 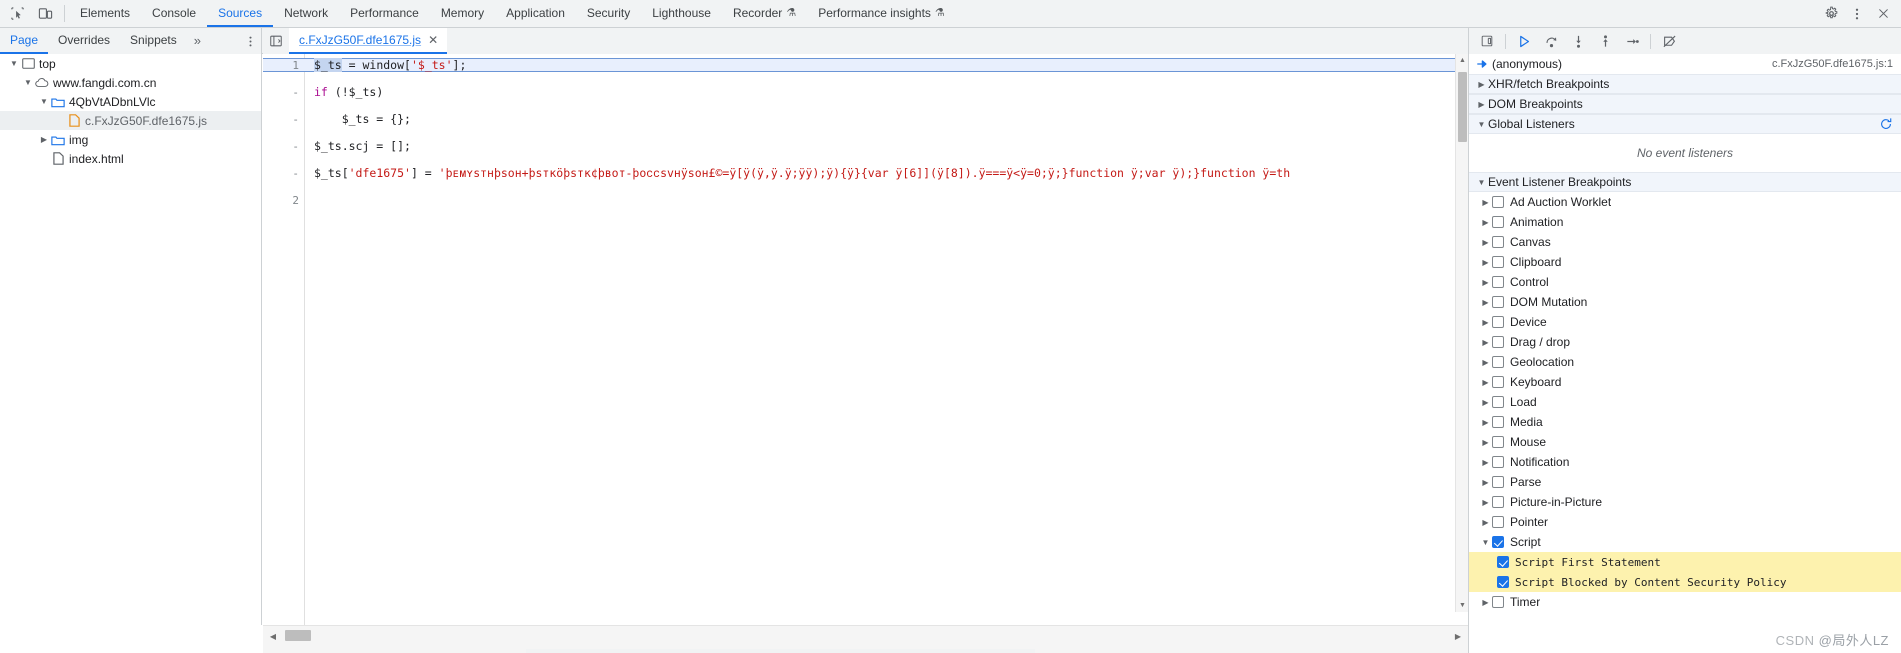 I want to click on elb-item-control: ▶ Control, so click(x=1685, y=282).